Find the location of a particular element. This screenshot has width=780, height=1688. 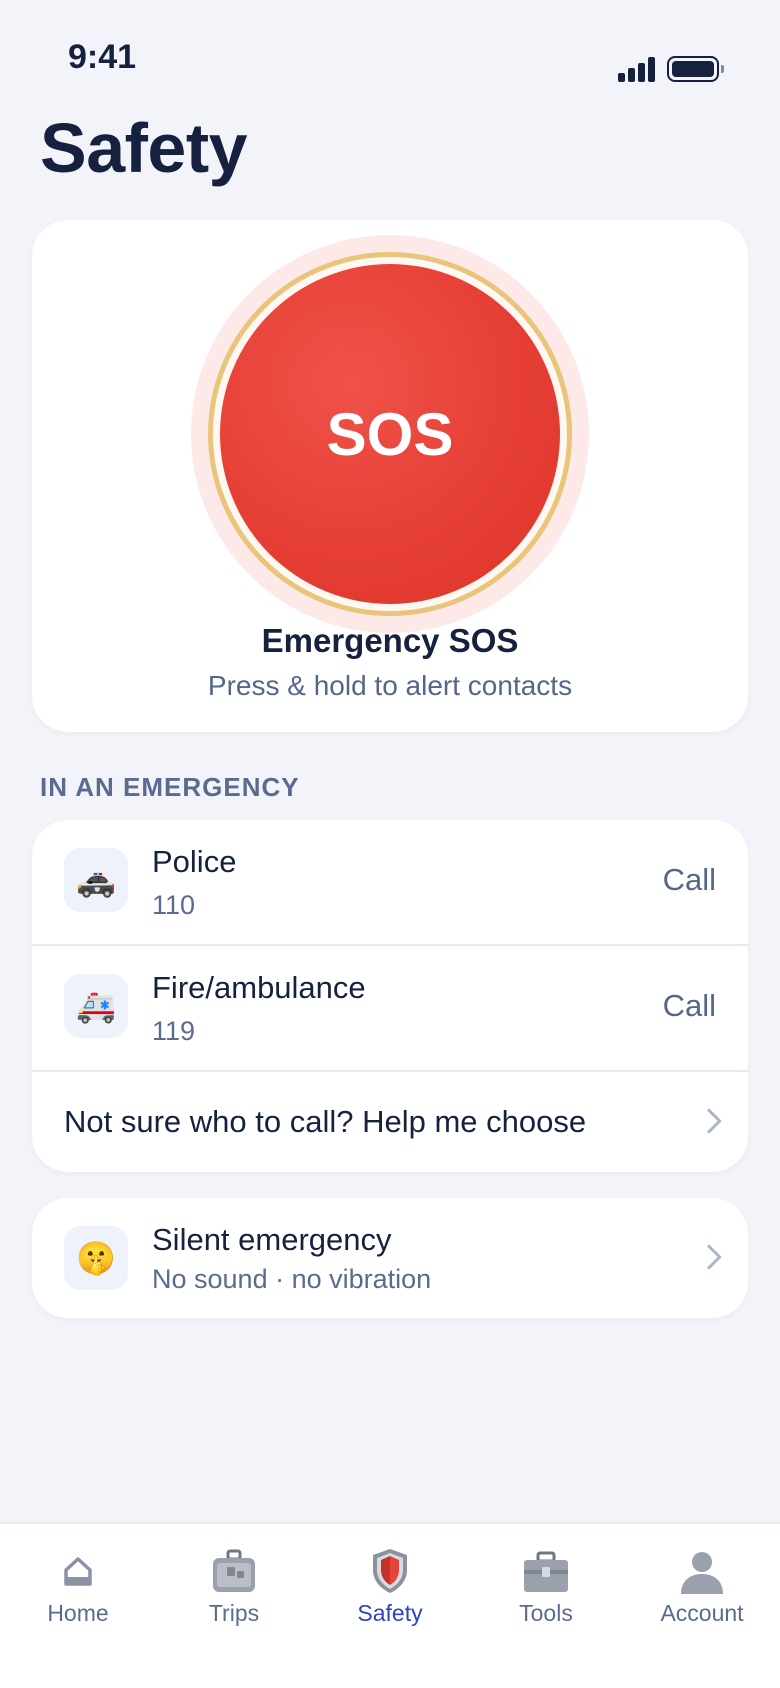

shield-icon is located at coordinates (390, 1571).